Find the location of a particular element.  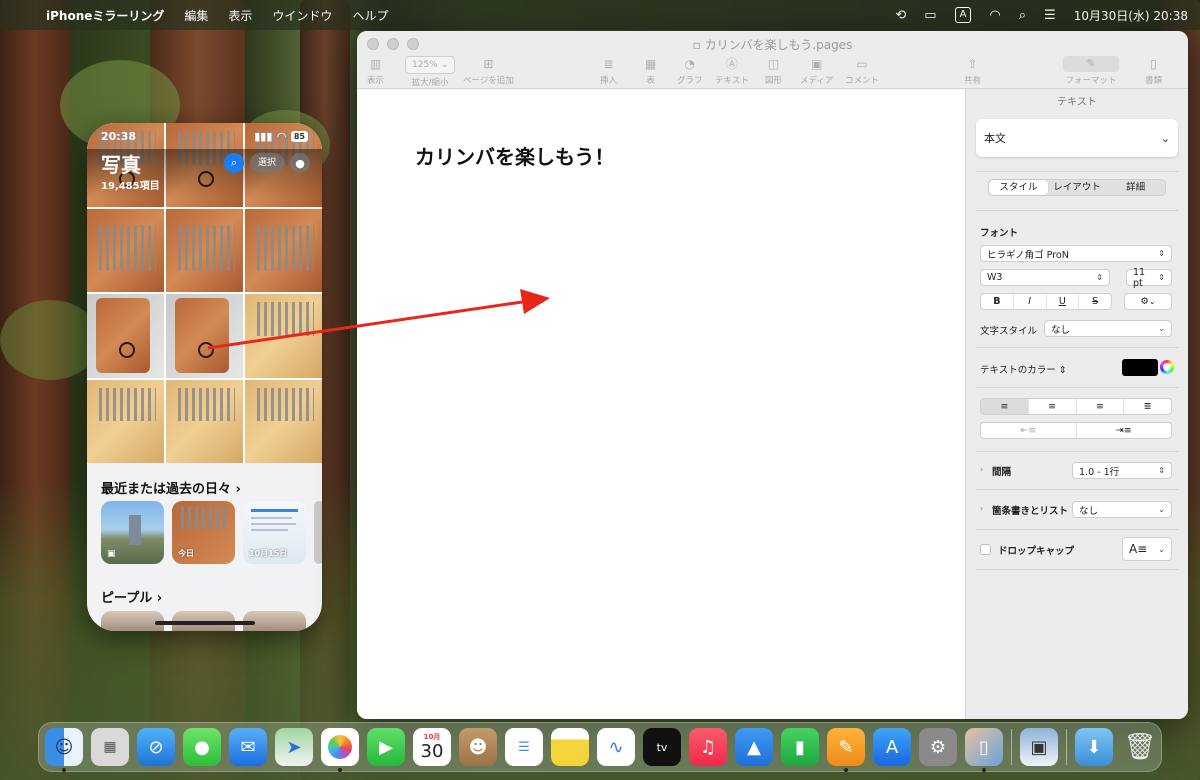

system-settings-icon: ⚙ is located at coordinates (938, 747).